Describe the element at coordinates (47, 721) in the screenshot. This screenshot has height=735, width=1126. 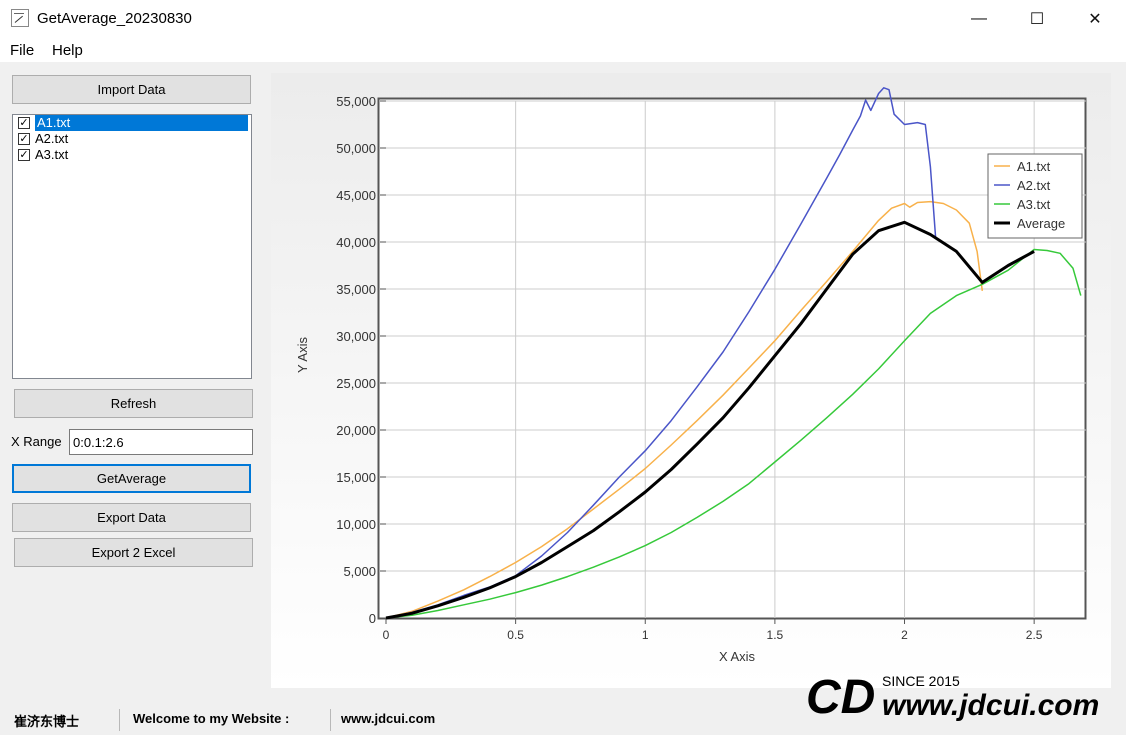
I see `author-name: 崔济东博士` at that location.